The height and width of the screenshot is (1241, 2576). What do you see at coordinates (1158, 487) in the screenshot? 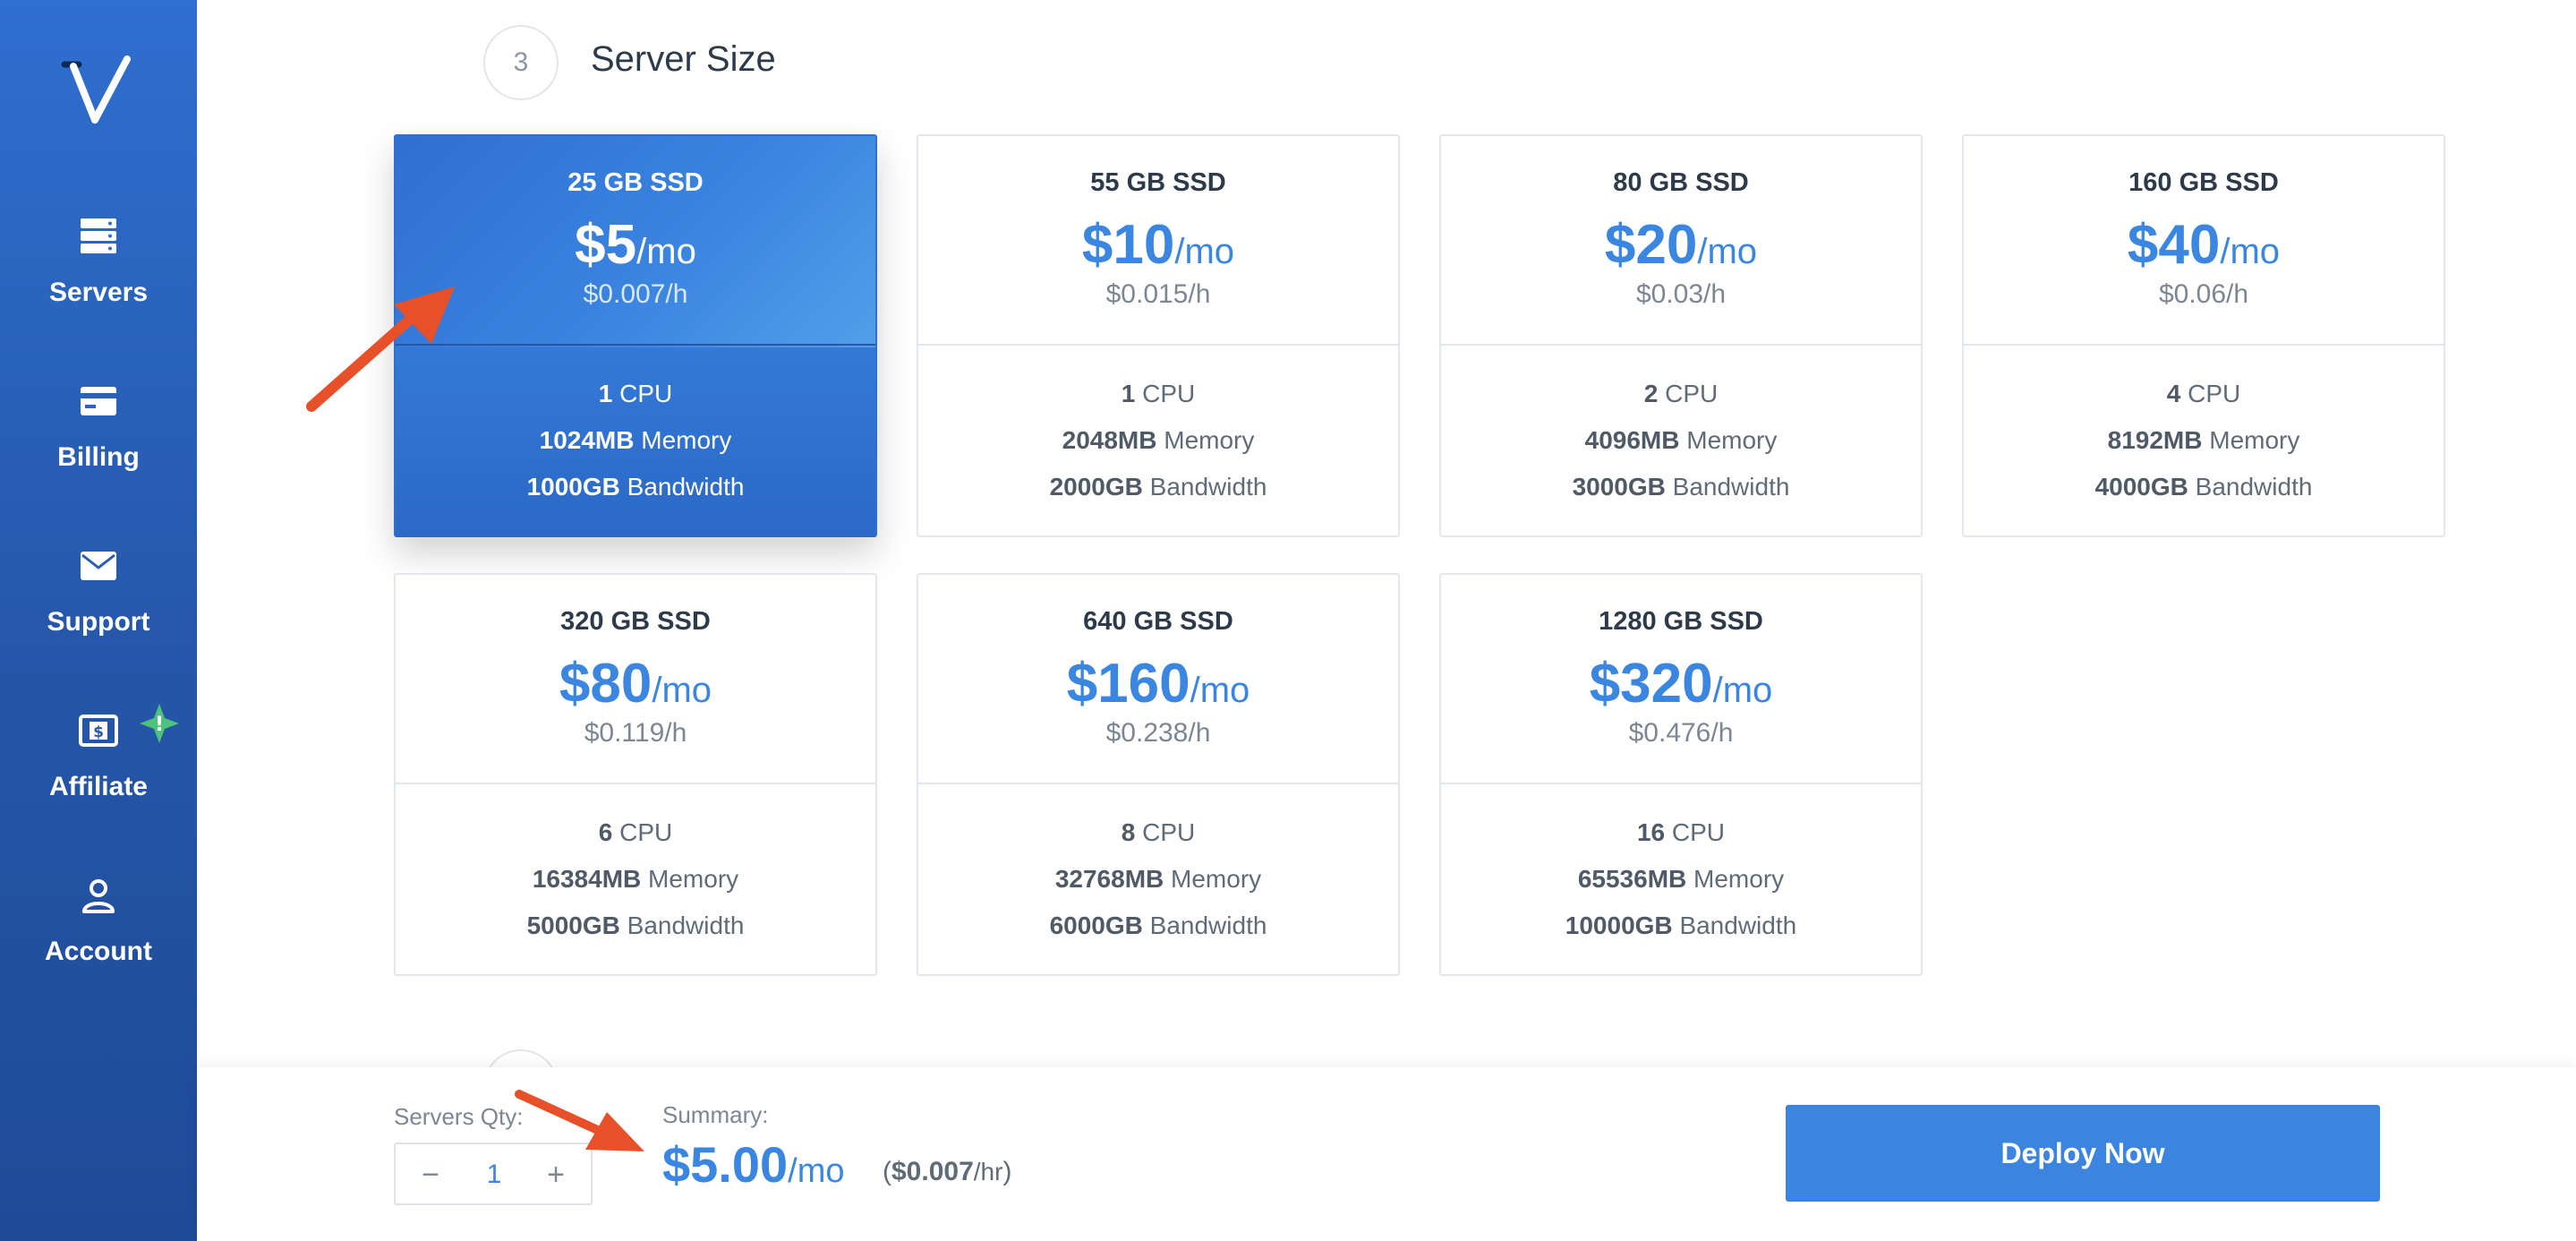
I see `plan-bandwidth: 2000GB Bandwidth` at bounding box center [1158, 487].